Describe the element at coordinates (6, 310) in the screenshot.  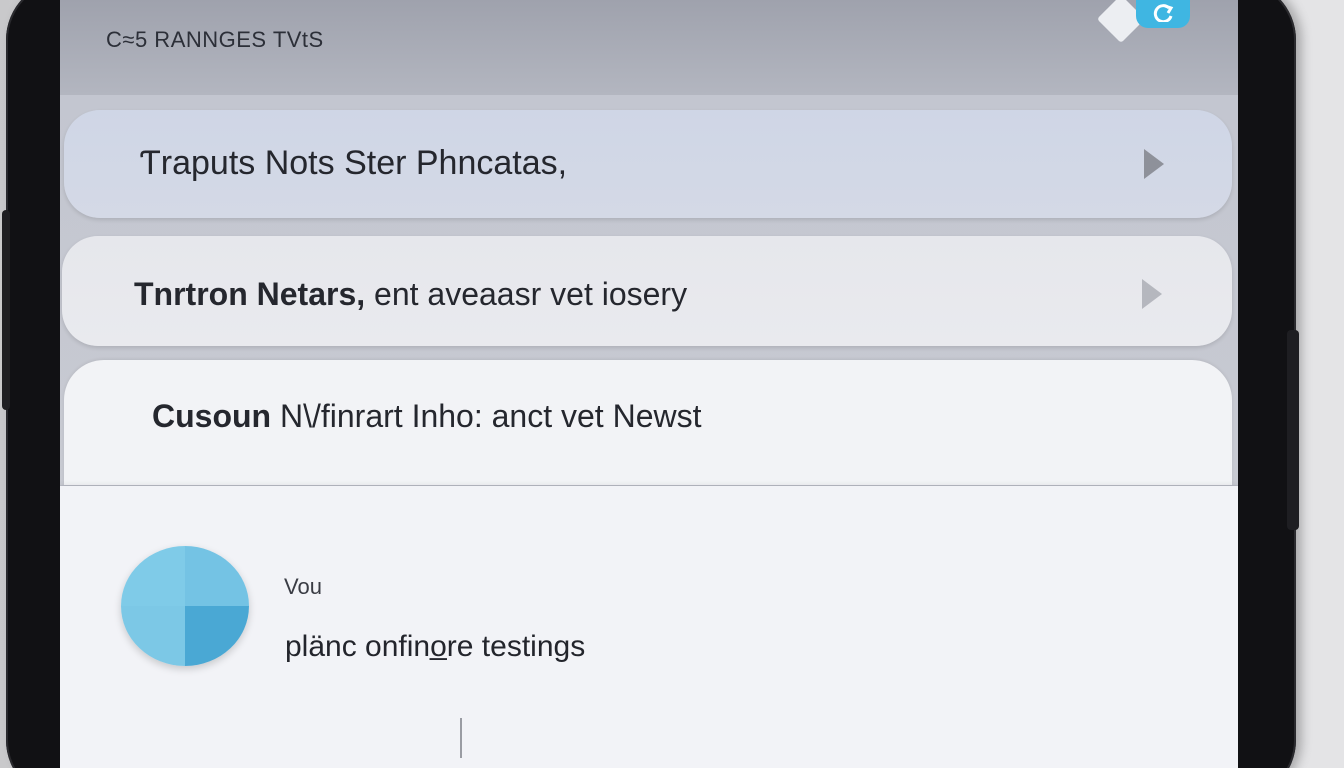
I see `volume-button` at that location.